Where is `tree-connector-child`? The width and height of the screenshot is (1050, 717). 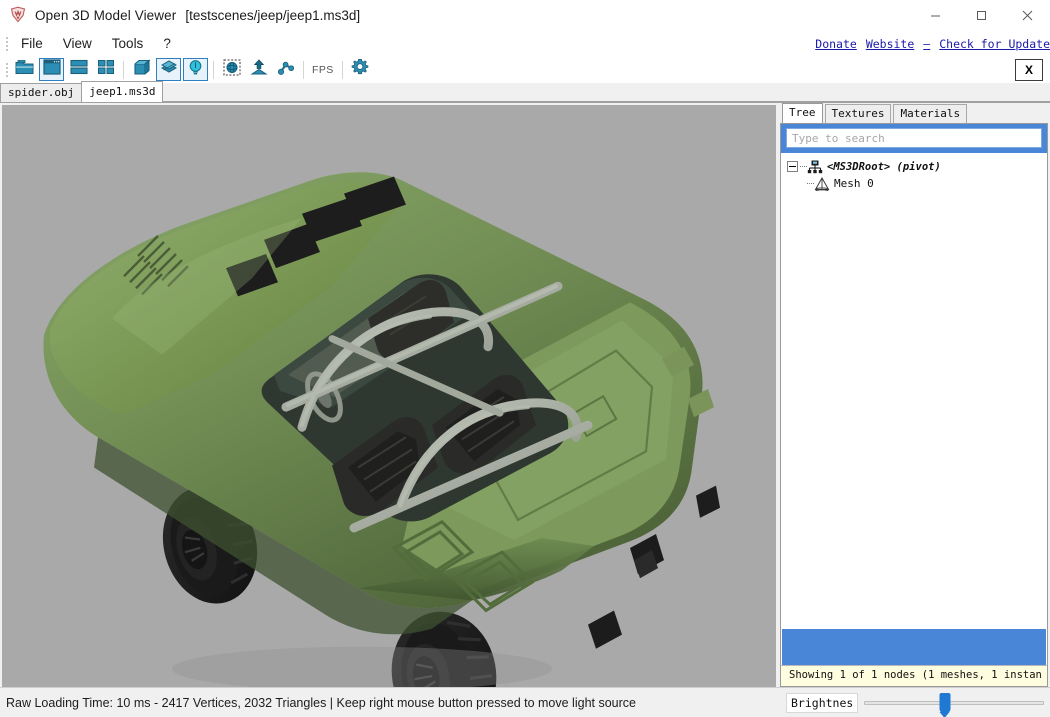
tree-connector-child is located at coordinates (810, 183).